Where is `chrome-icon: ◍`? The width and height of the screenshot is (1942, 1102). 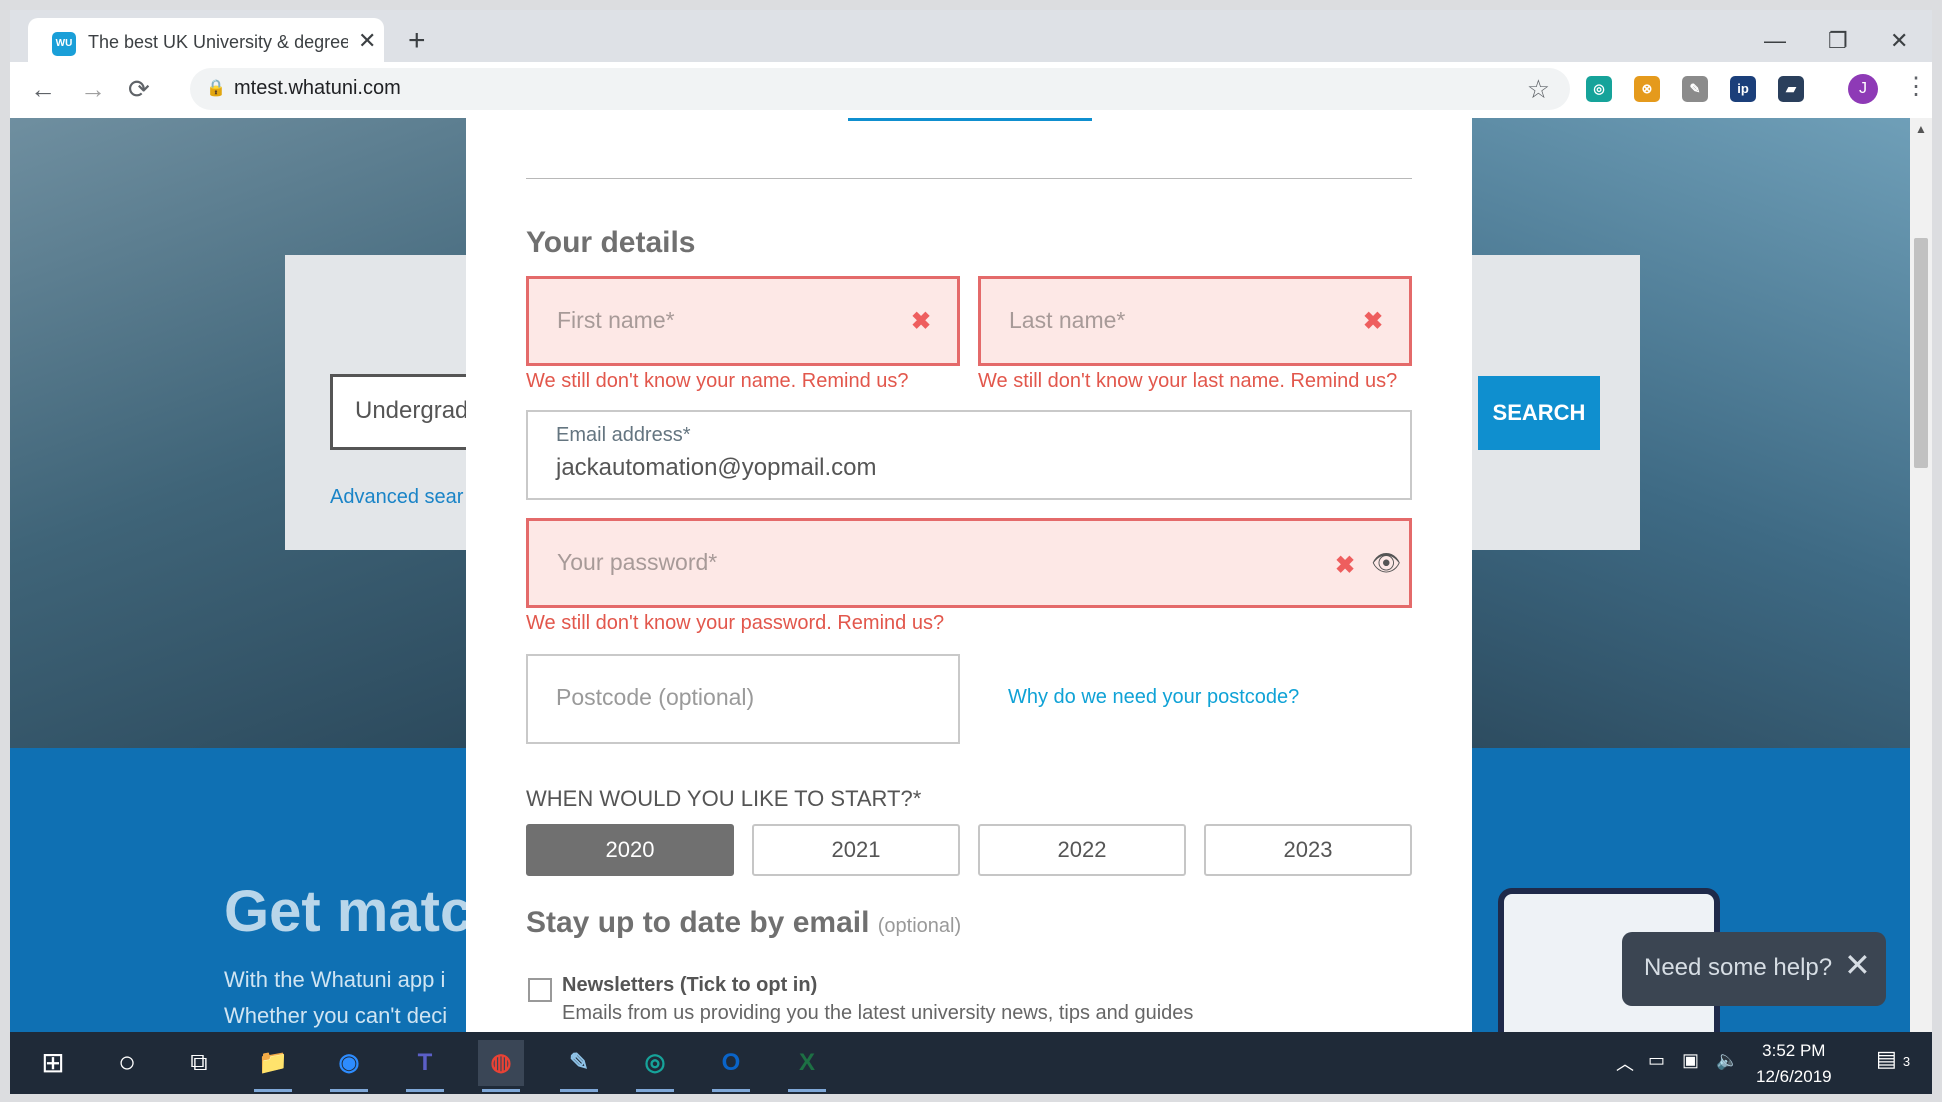
chrome-icon: ◍ is located at coordinates (501, 1066).